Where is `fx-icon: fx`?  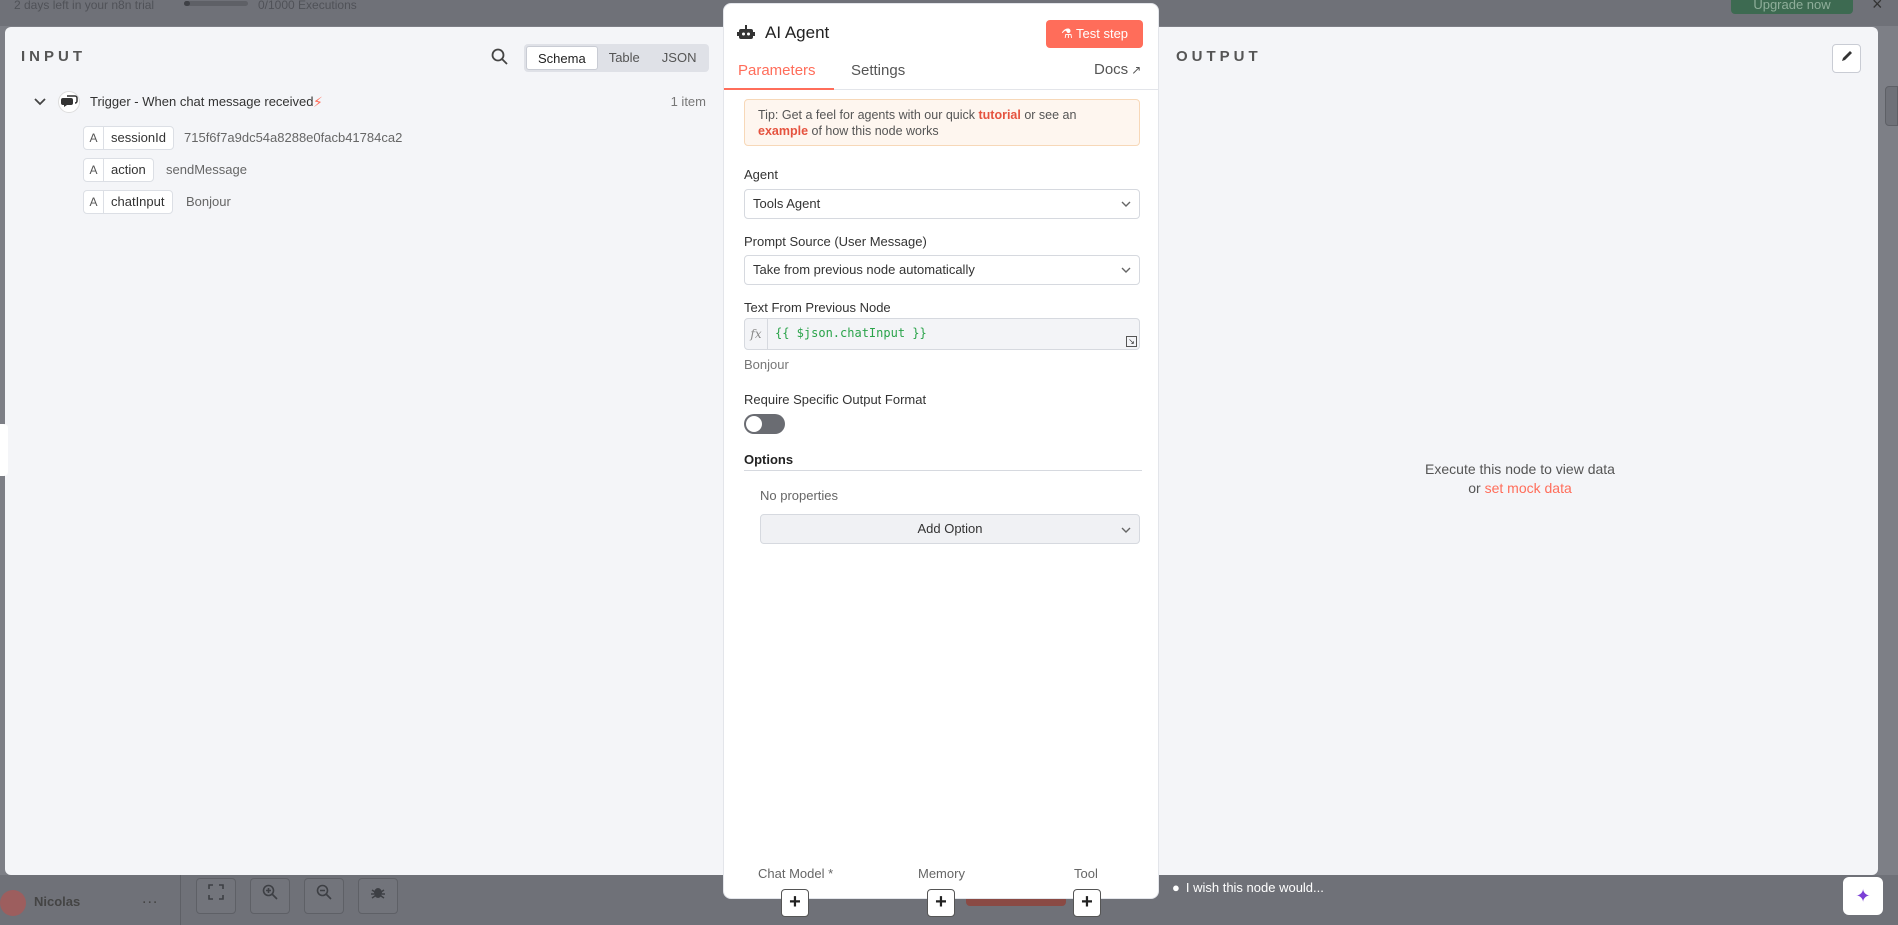
fx-icon: fx is located at coordinates (756, 334).